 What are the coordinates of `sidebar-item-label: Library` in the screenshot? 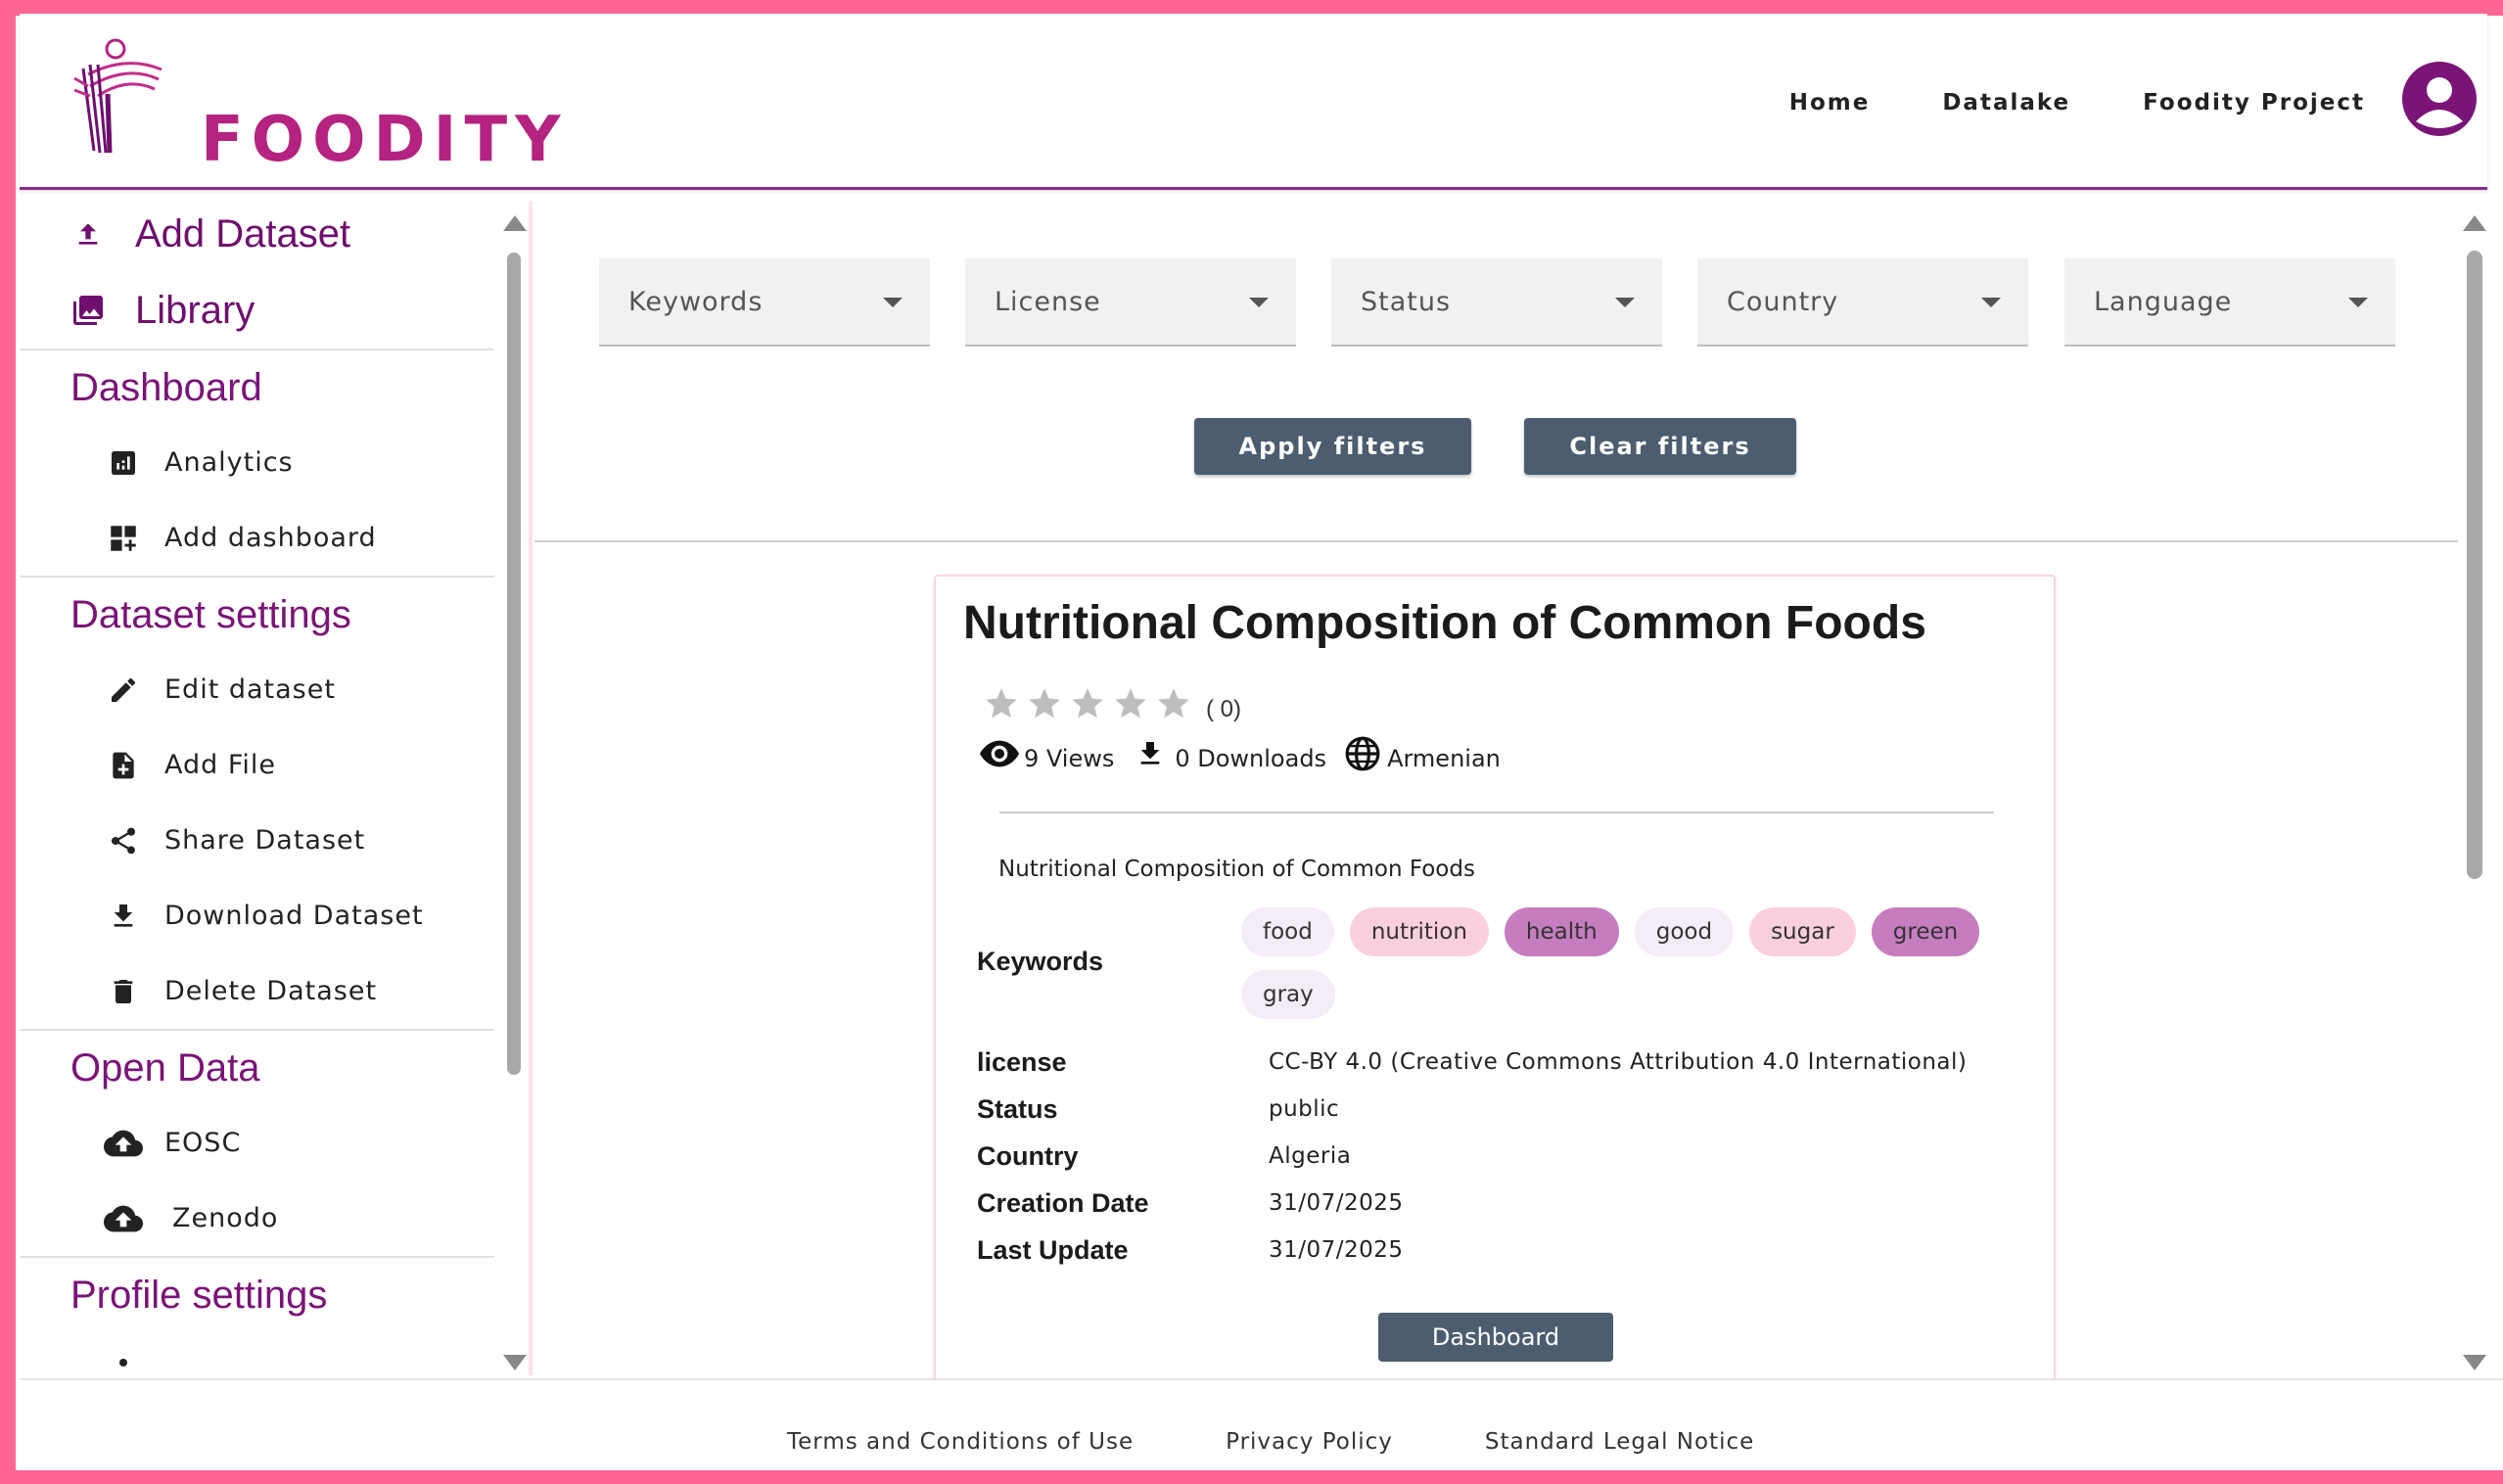 It's located at (195, 310).